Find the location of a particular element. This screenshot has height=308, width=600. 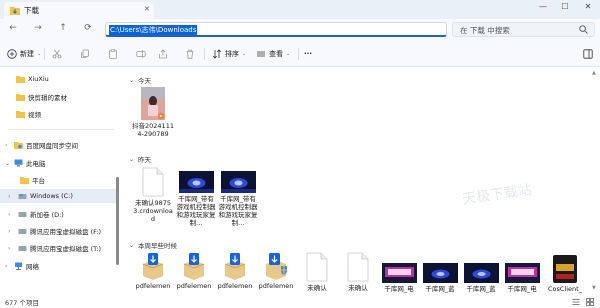

file-item: 未确认98753.crdownload is located at coordinates (153, 195).